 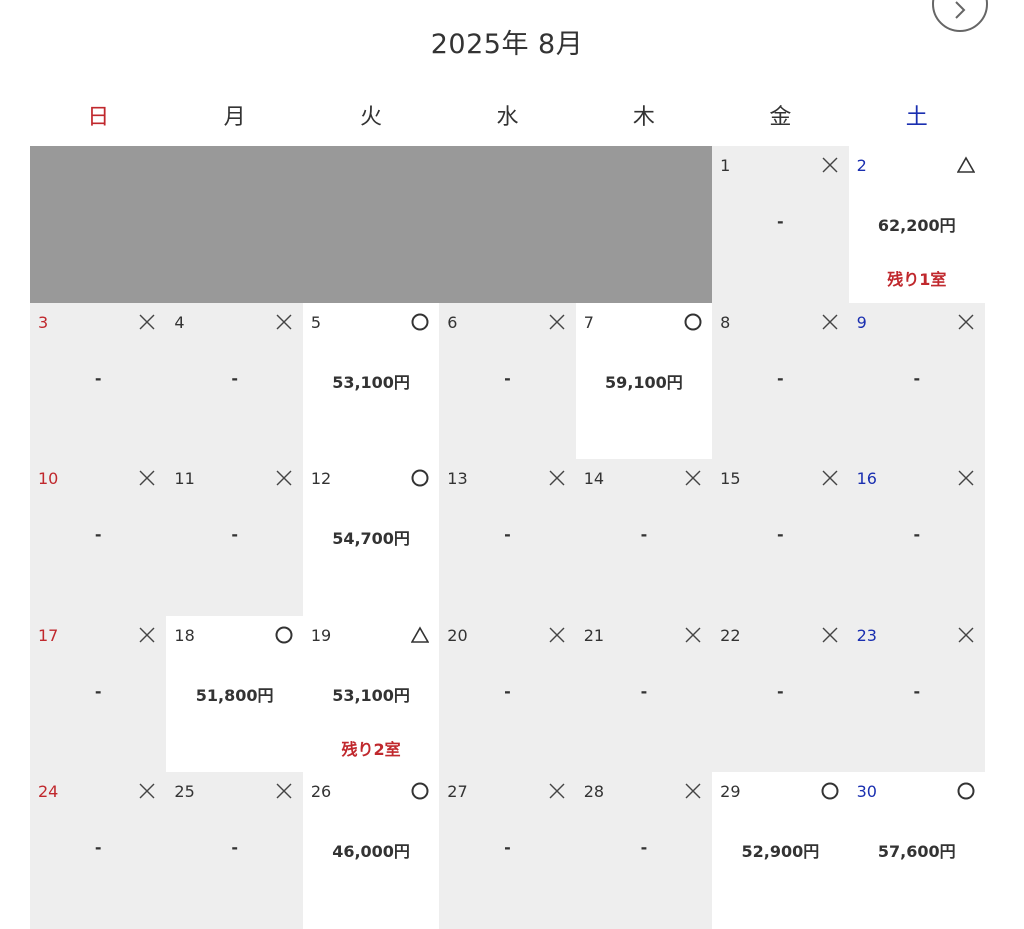 I want to click on day-number: 27, so click(x=457, y=791).